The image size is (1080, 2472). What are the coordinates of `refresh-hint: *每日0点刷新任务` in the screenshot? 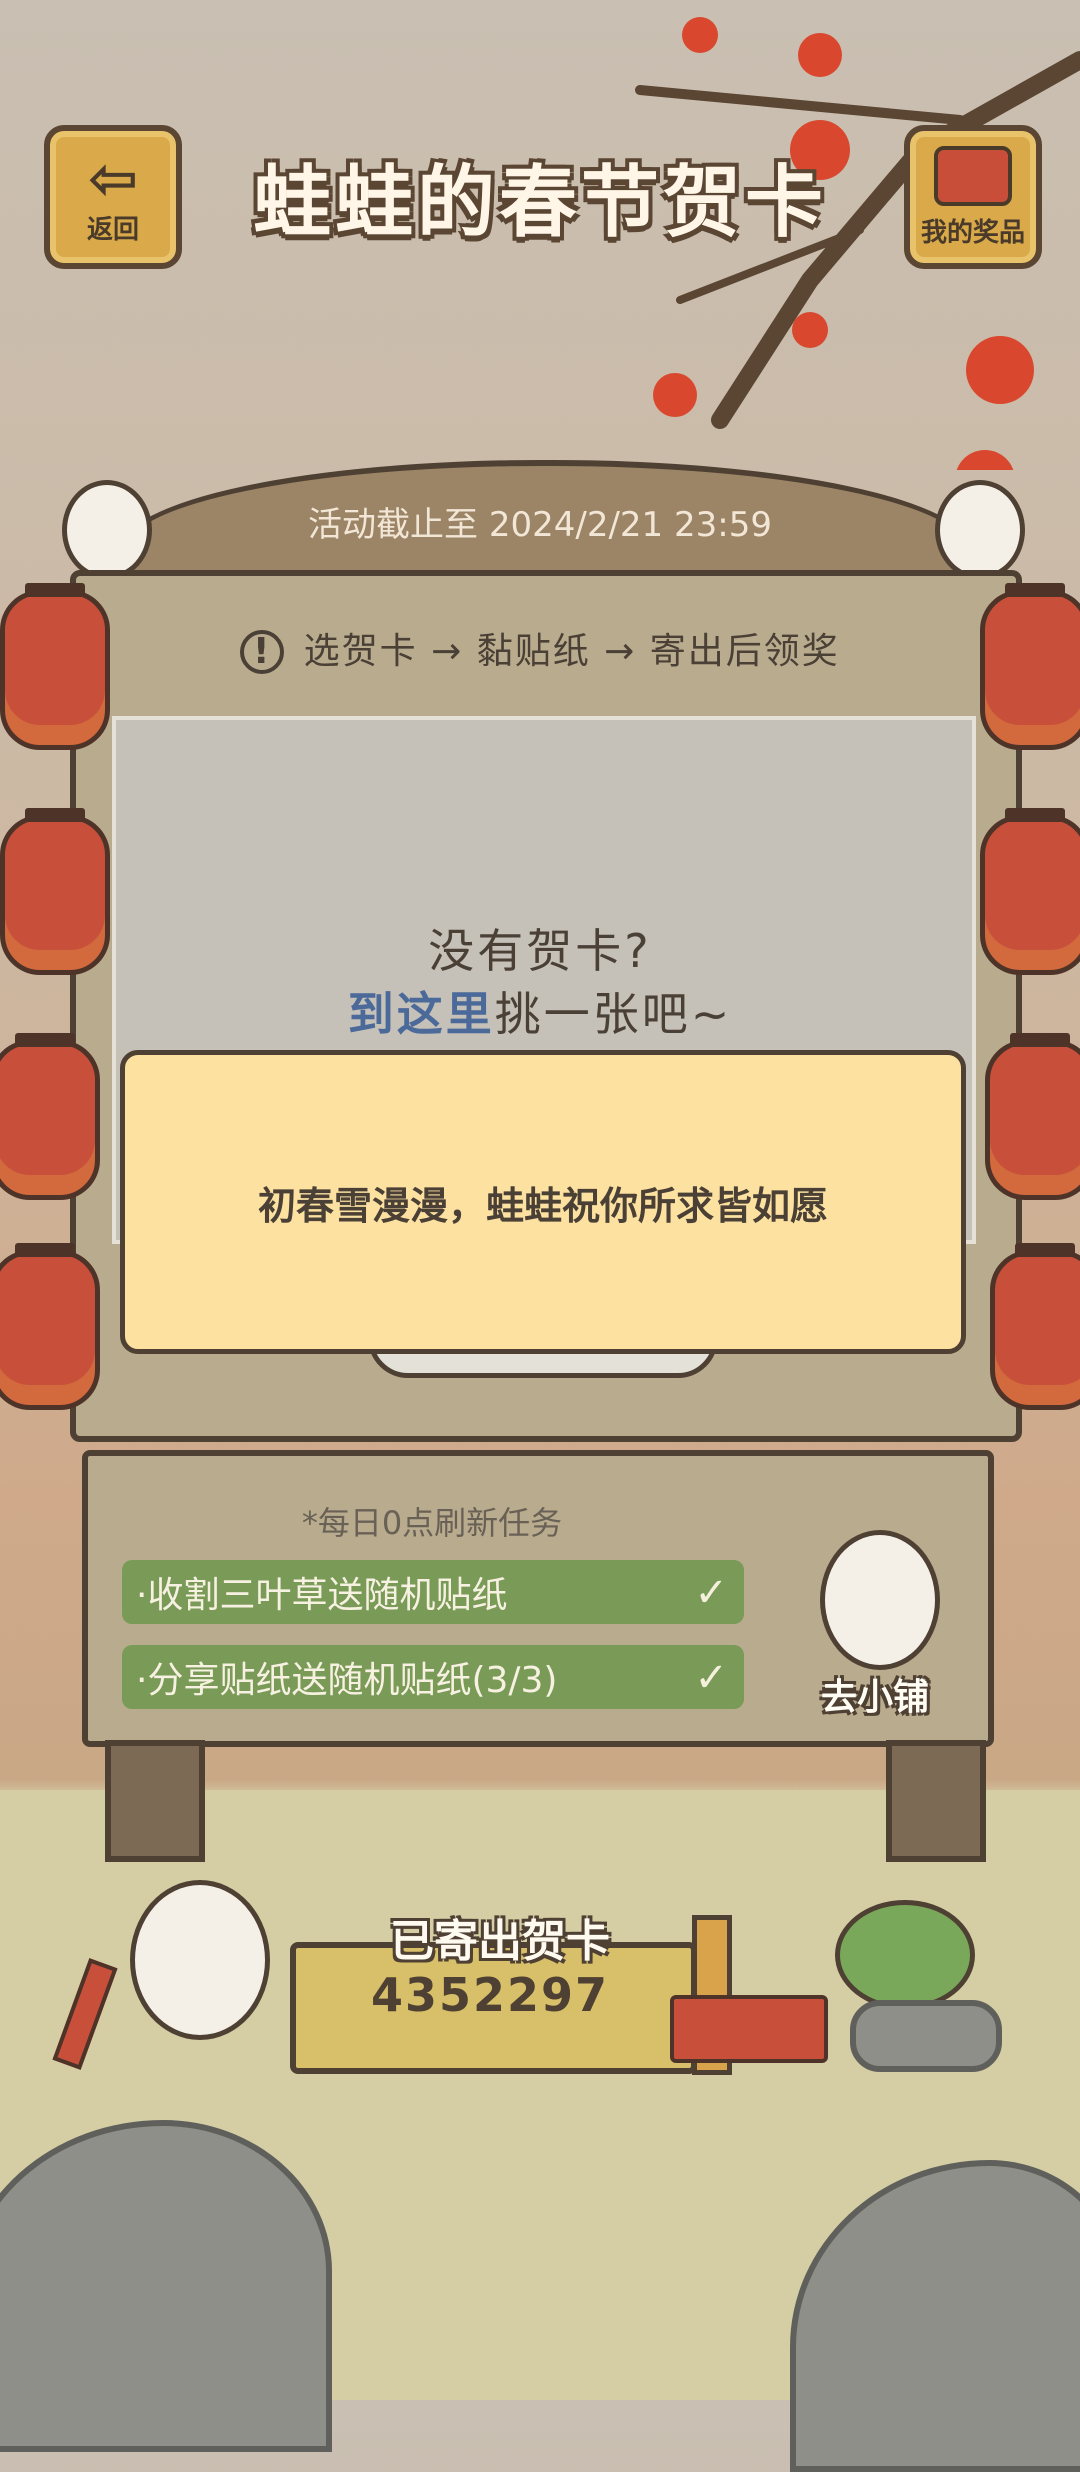 It's located at (432, 1523).